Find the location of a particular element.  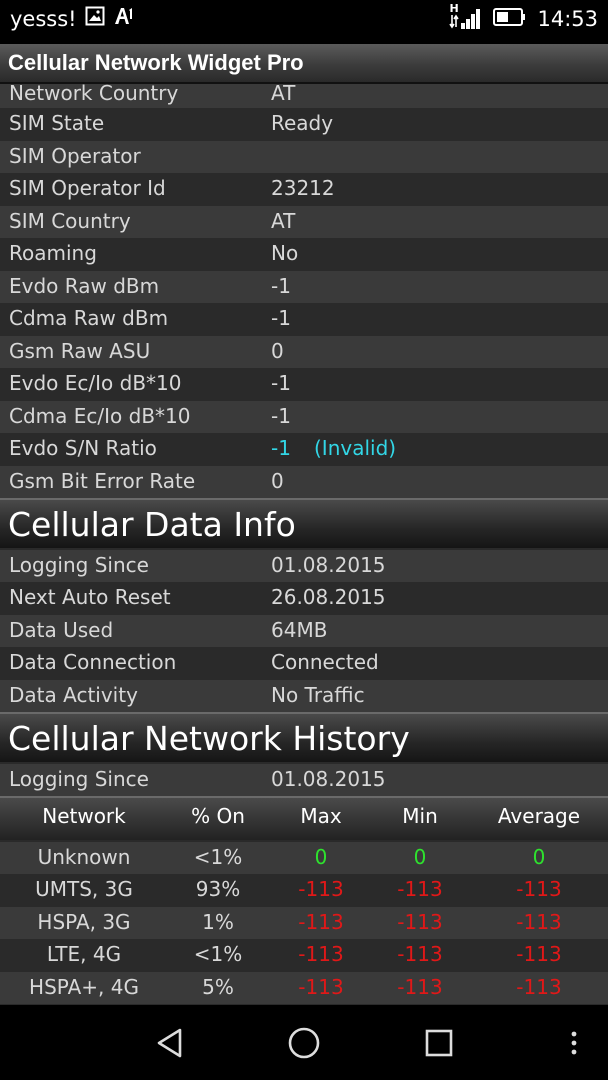

history-table-header: Network % On Max Min Average is located at coordinates (304, 818).